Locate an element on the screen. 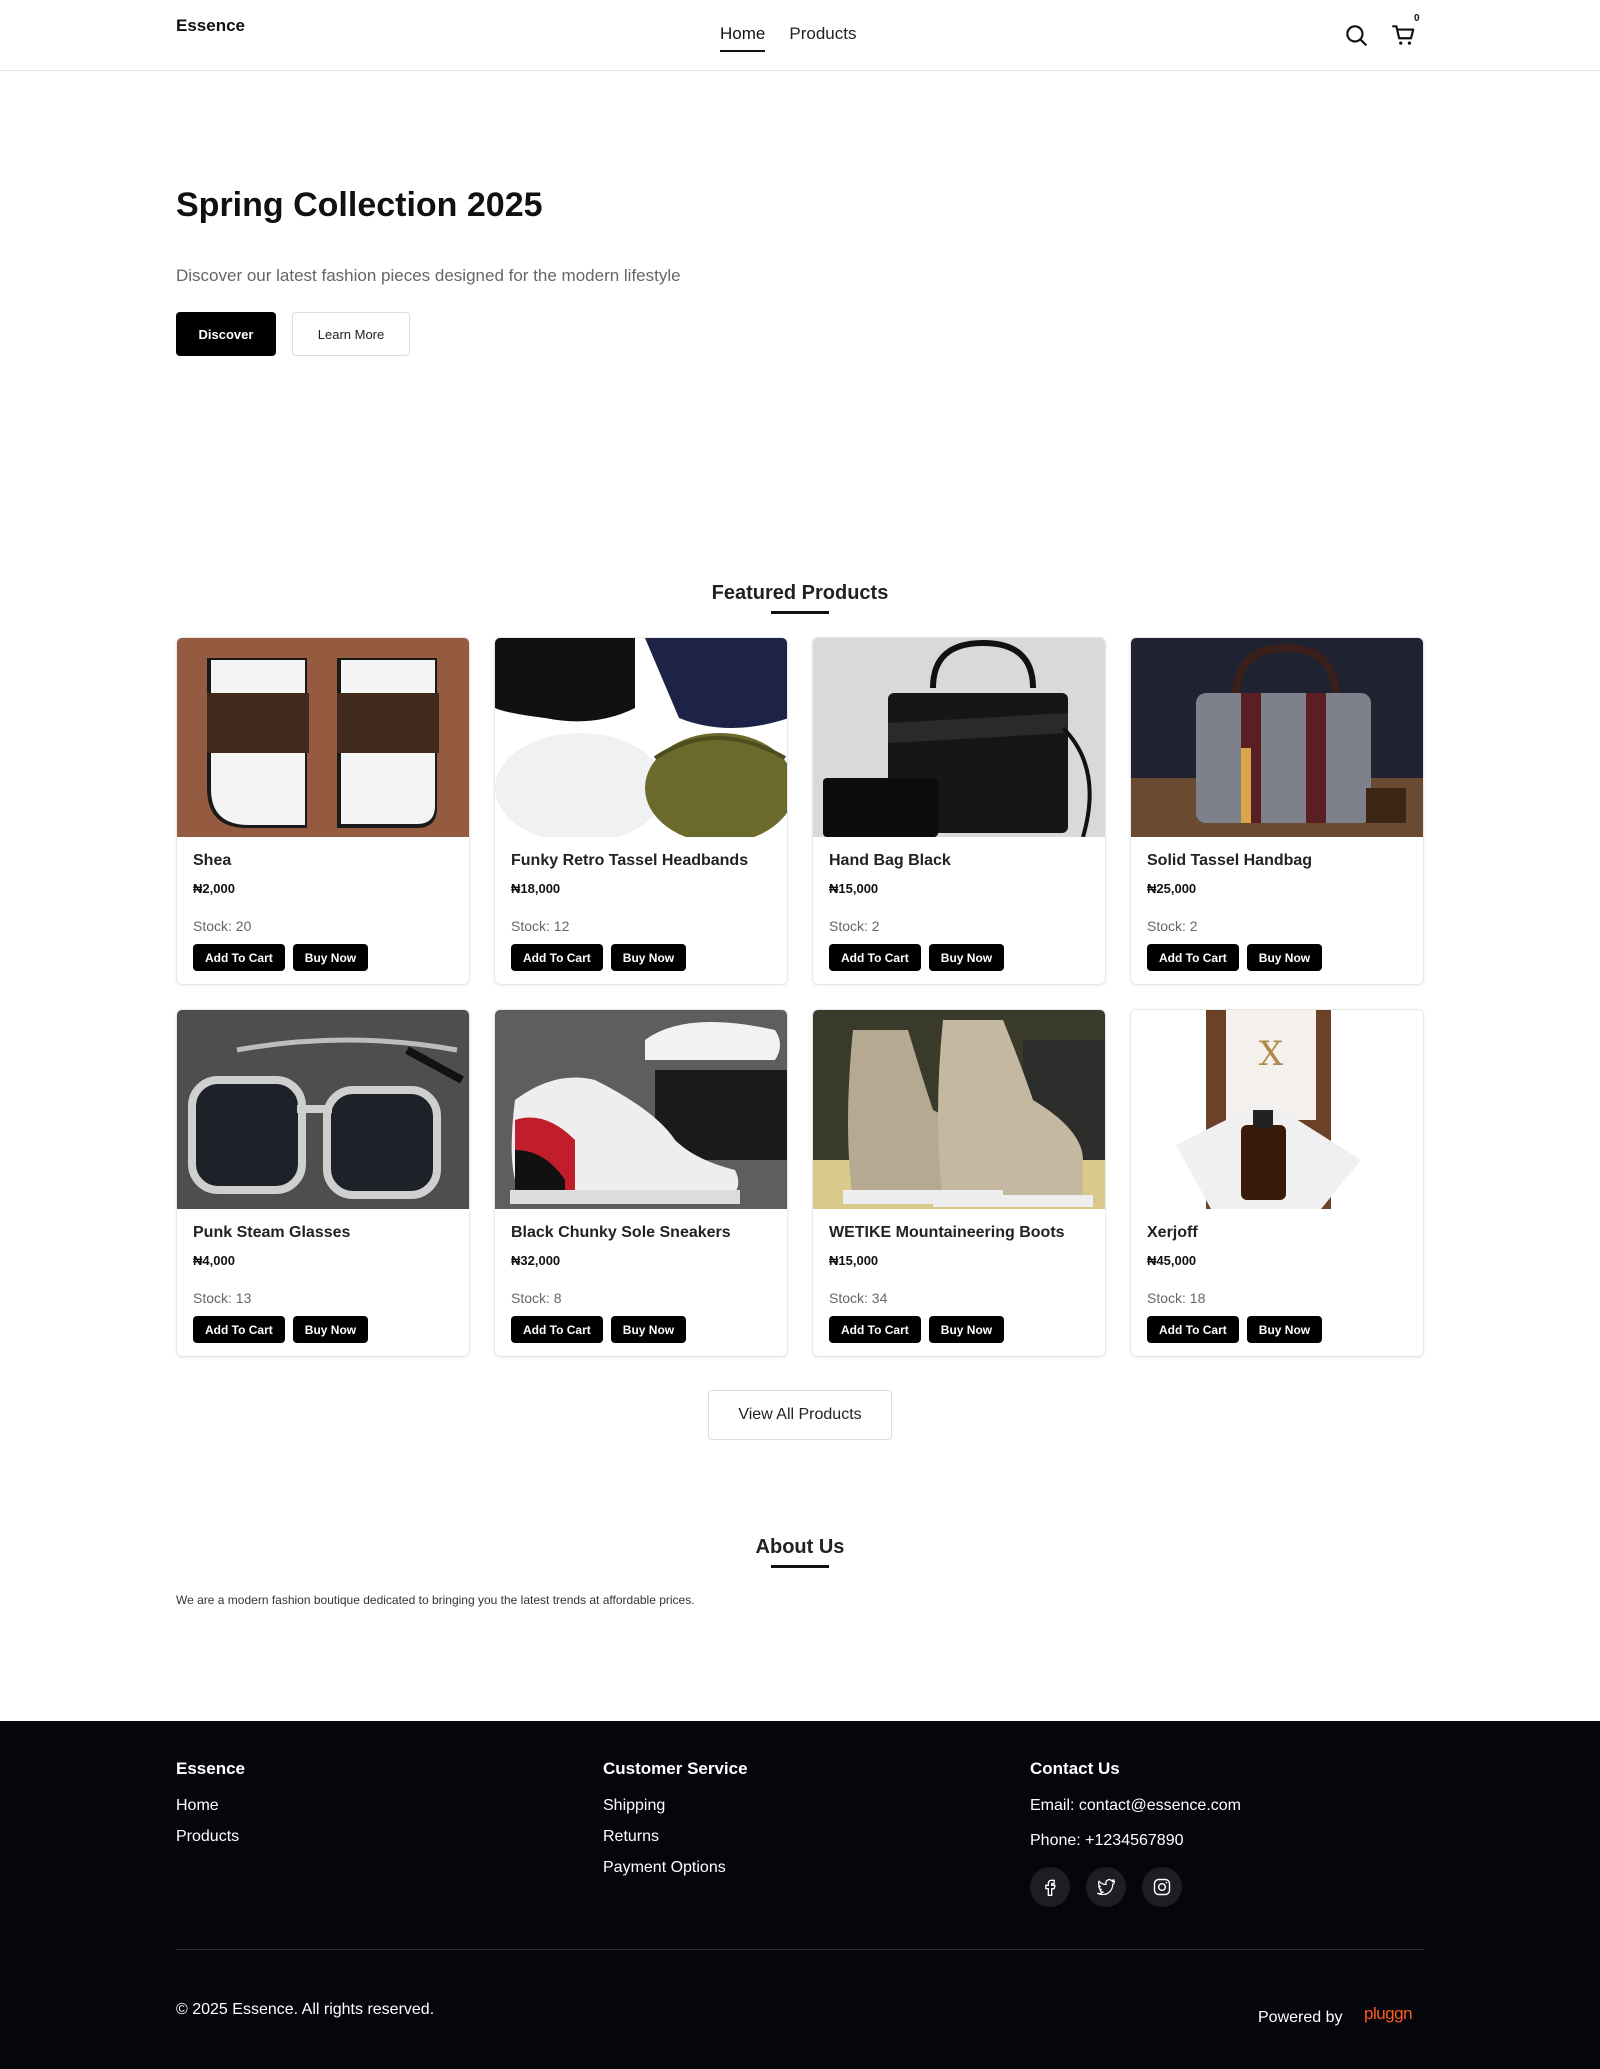 The width and height of the screenshot is (1600, 2069). footer-link-products: Products is located at coordinates (210, 1837).